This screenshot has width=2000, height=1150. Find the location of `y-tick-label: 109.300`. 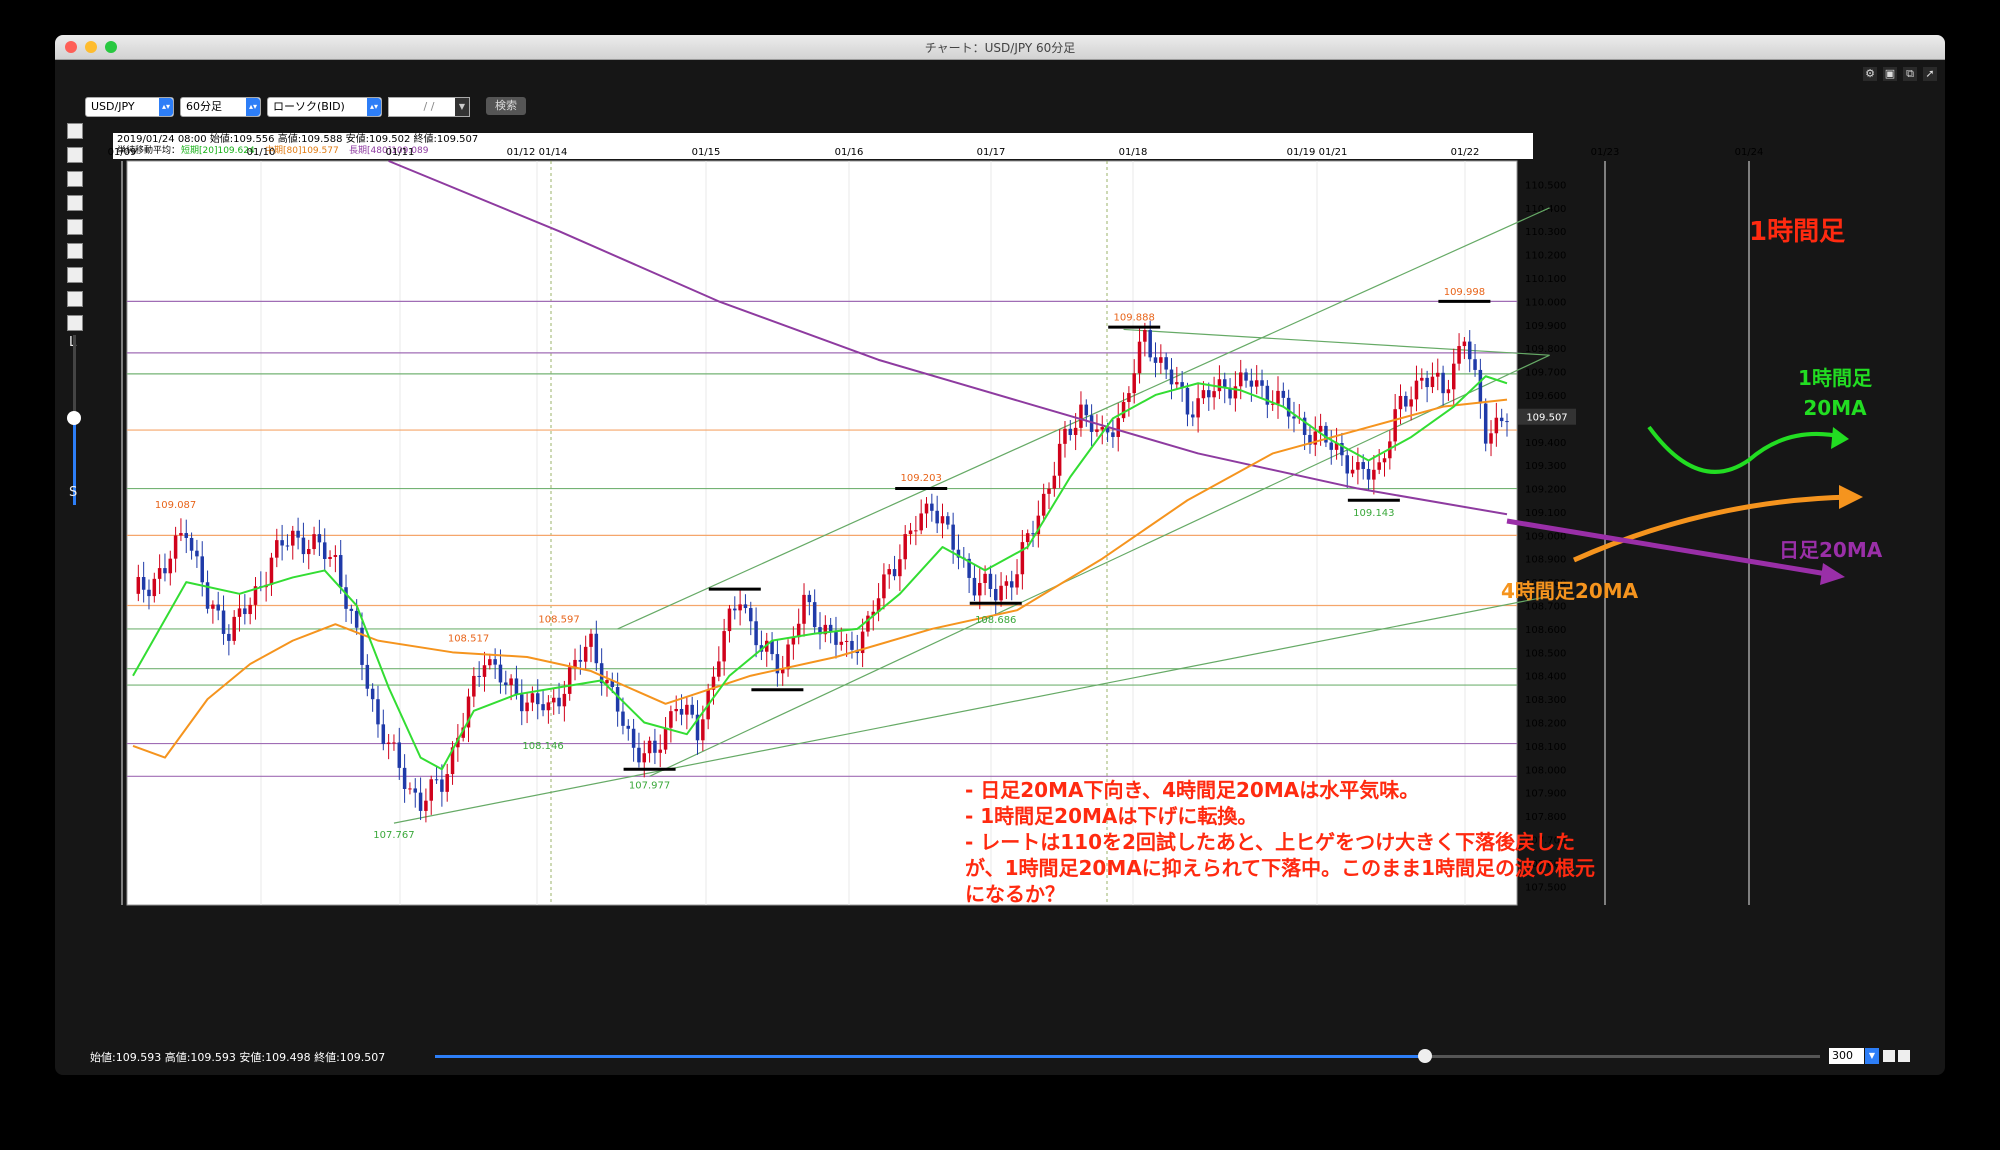

y-tick-label: 109.300 is located at coordinates (1545, 466).